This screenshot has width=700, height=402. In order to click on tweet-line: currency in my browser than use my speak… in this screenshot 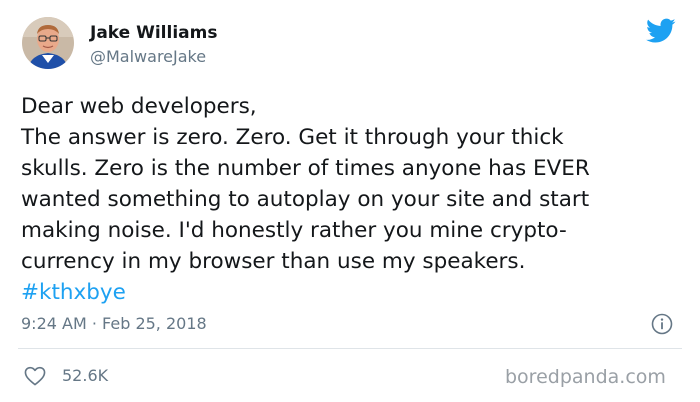, I will do `click(273, 261)`.